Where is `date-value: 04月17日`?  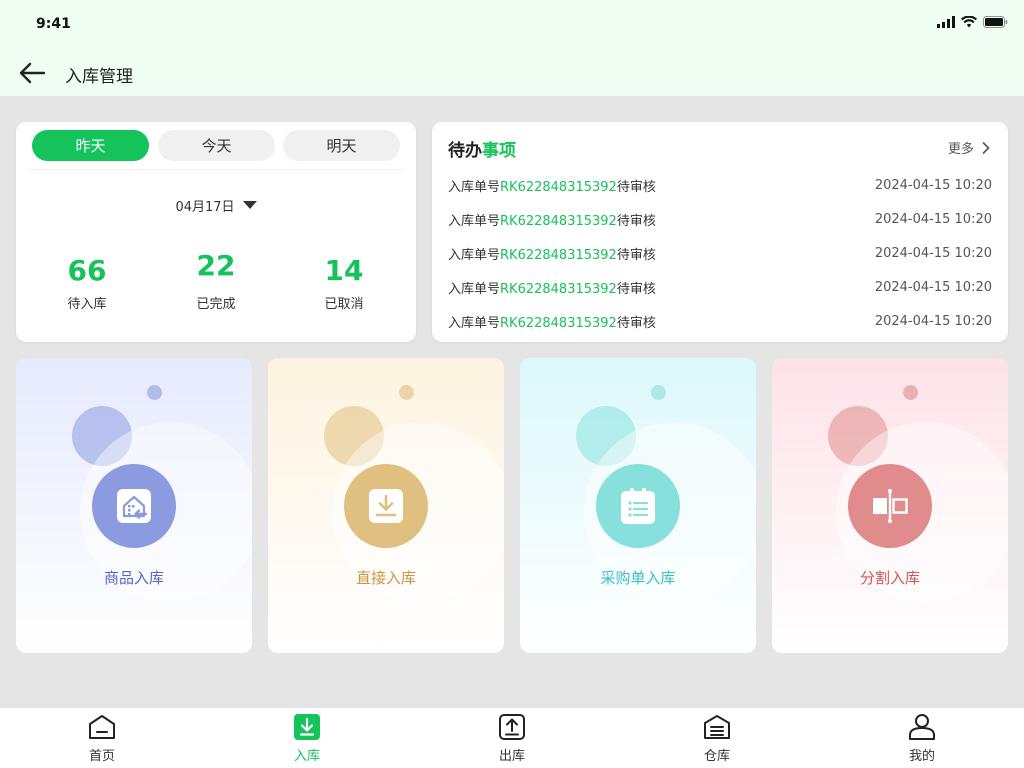
date-value: 04月17日 is located at coordinates (205, 207).